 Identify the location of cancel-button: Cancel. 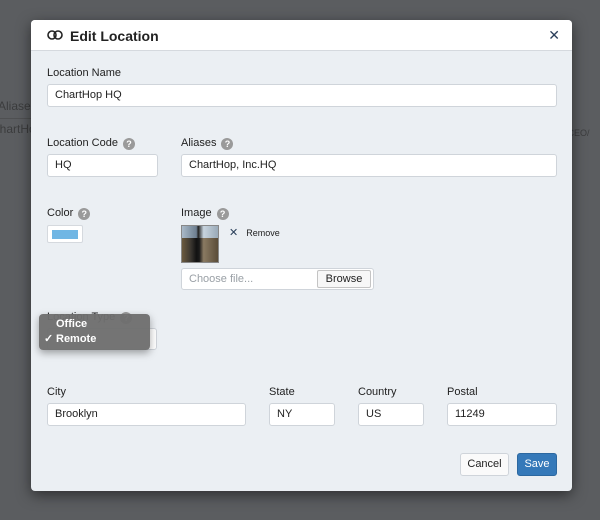
(484, 464).